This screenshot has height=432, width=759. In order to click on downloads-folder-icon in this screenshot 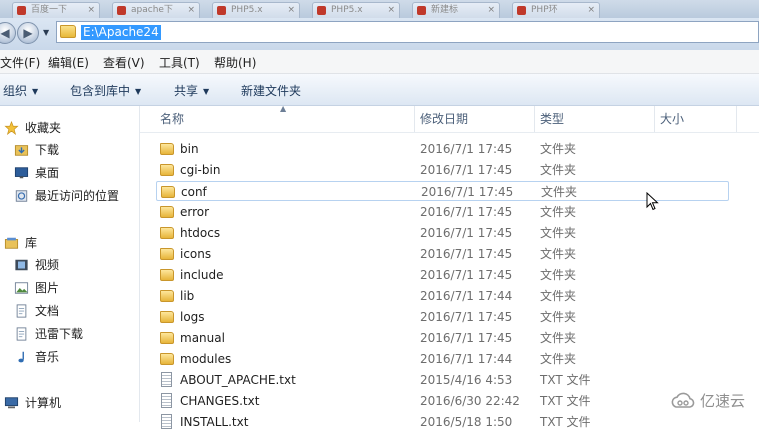, I will do `click(21, 150)`.